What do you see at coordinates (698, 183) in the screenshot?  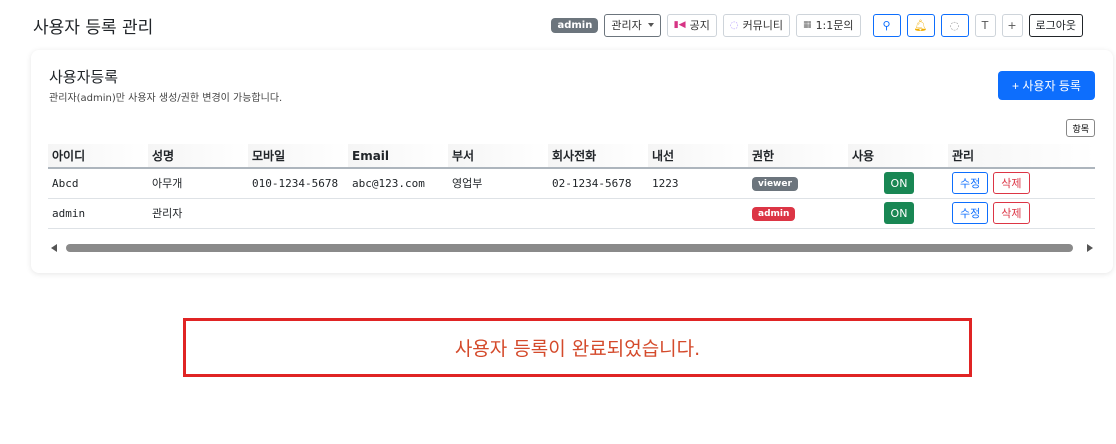 I see `cell-ext: 1223` at bounding box center [698, 183].